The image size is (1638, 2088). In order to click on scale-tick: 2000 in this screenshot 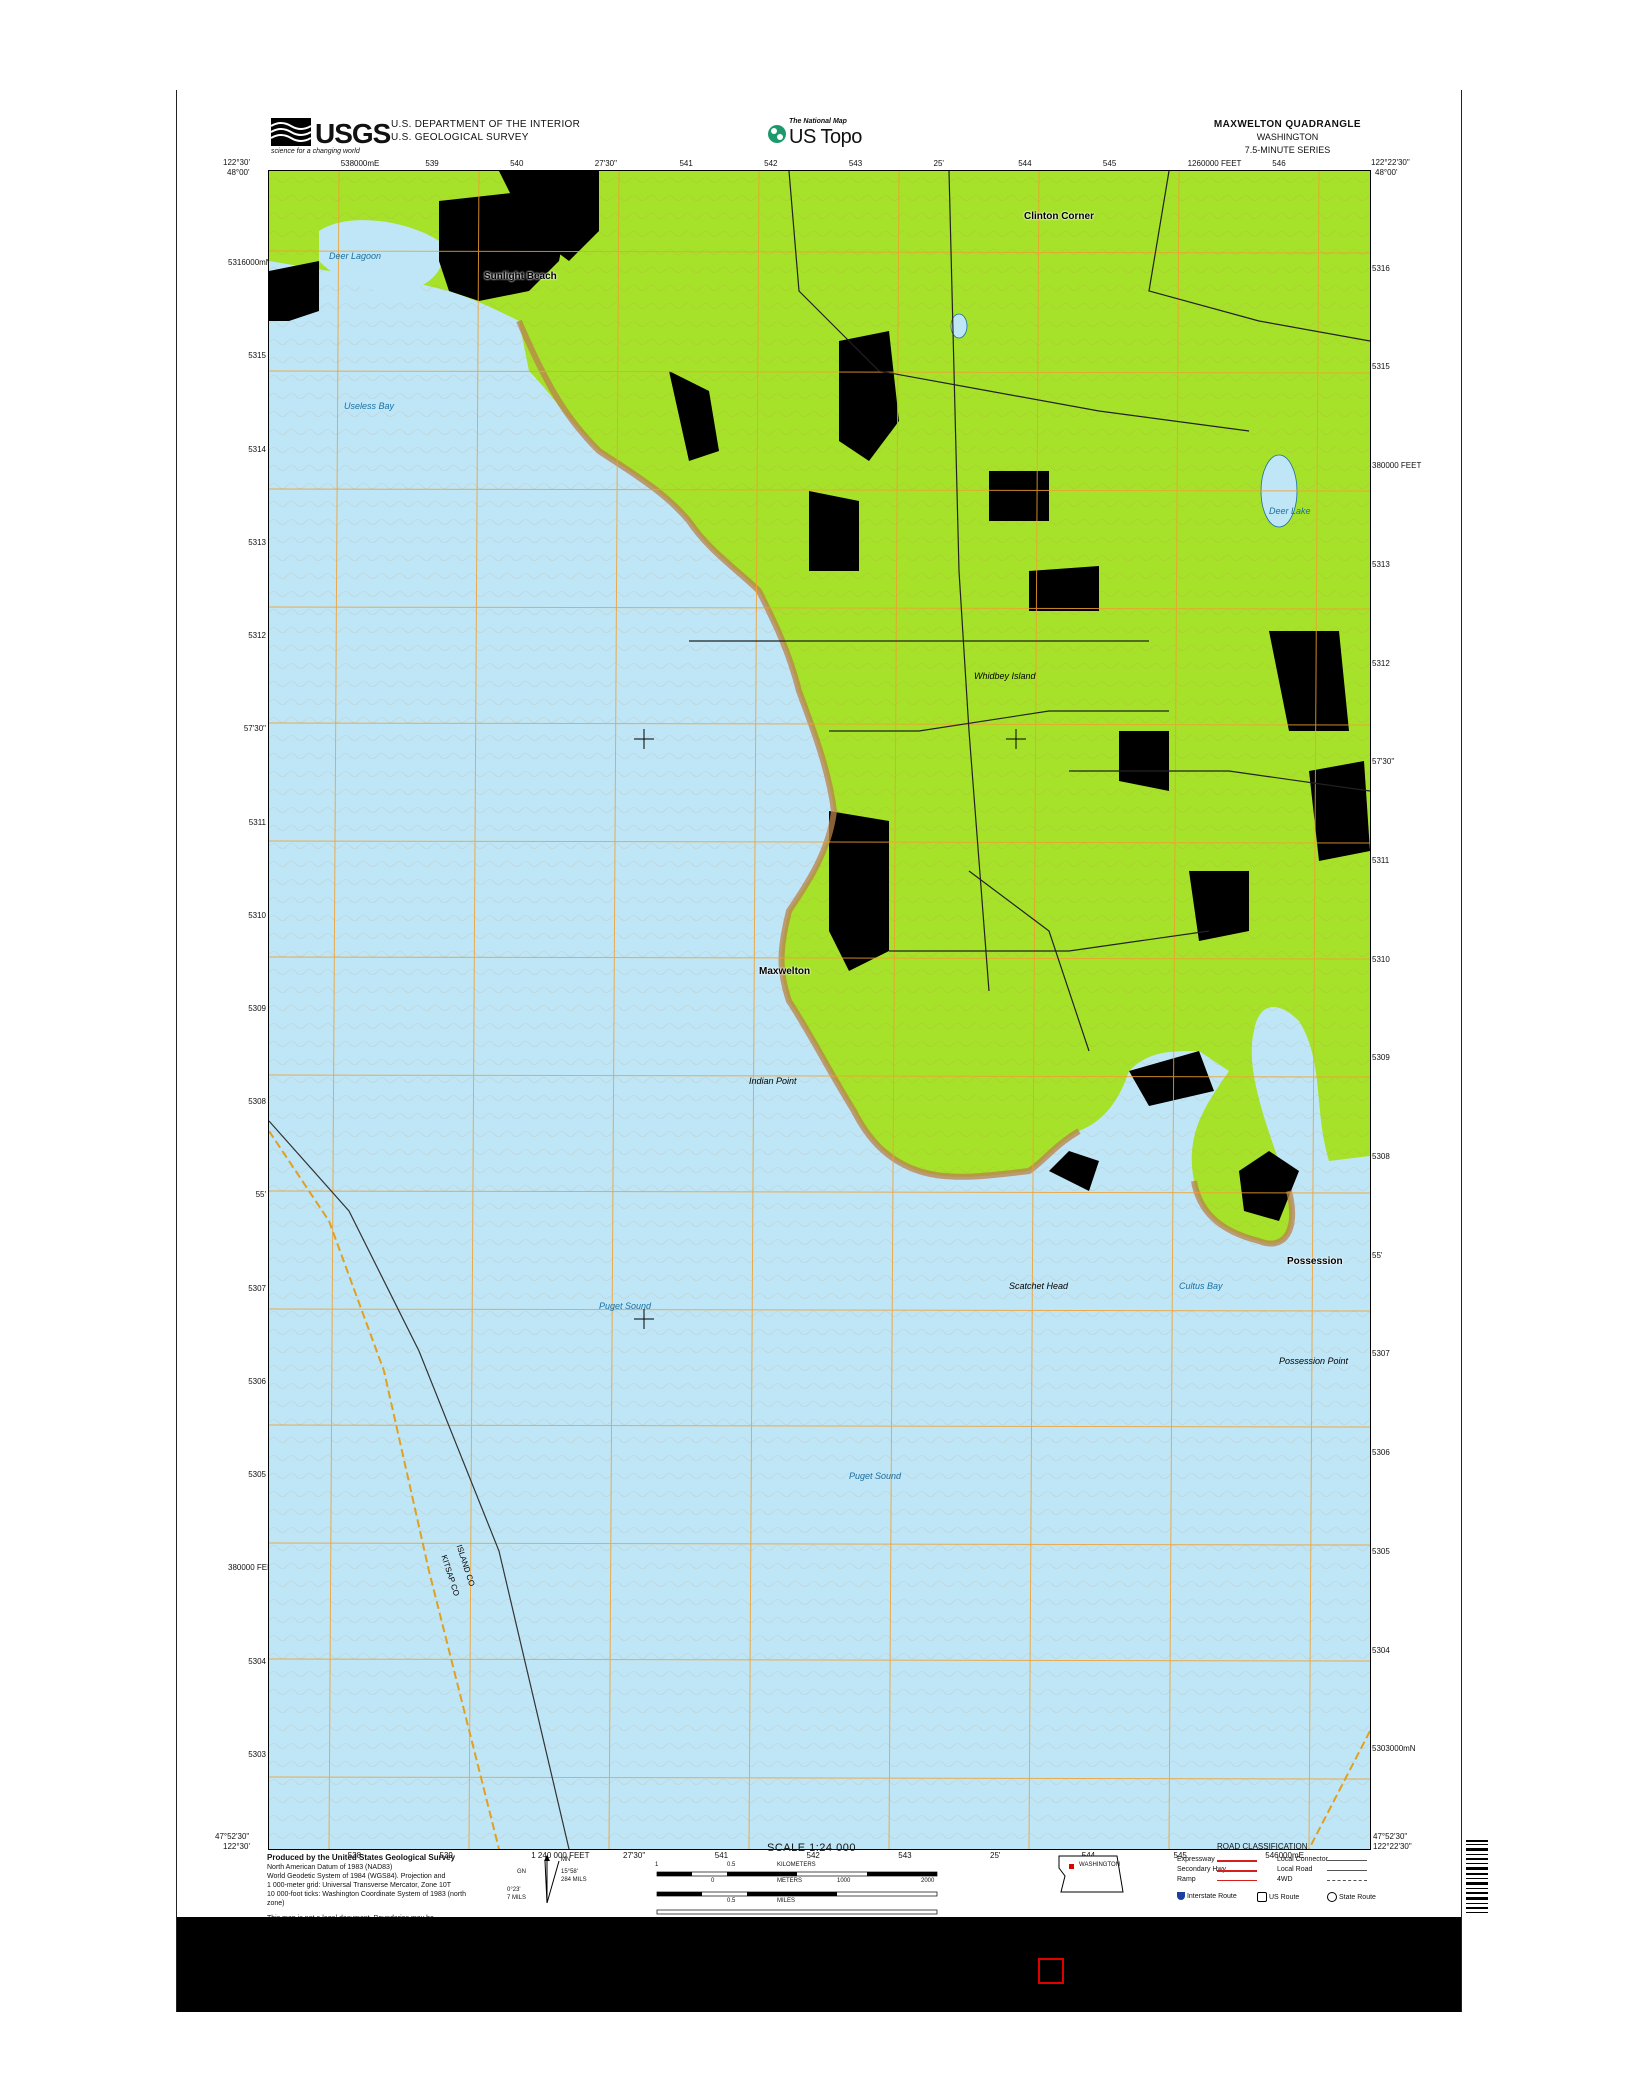, I will do `click(928, 1881)`.